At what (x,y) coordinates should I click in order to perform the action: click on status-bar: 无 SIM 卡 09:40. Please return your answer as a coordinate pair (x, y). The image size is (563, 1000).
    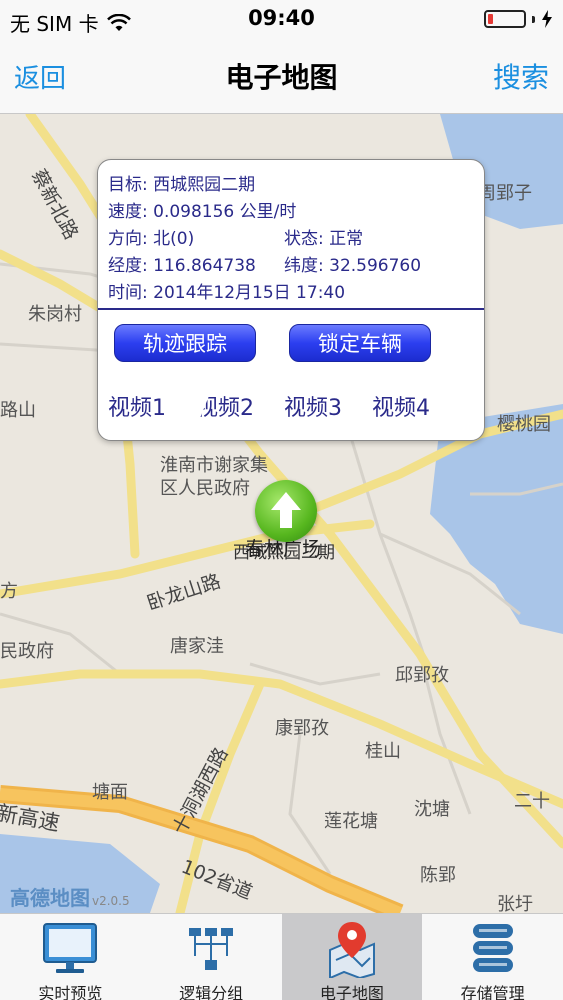
    Looking at the image, I should click on (281, 20).